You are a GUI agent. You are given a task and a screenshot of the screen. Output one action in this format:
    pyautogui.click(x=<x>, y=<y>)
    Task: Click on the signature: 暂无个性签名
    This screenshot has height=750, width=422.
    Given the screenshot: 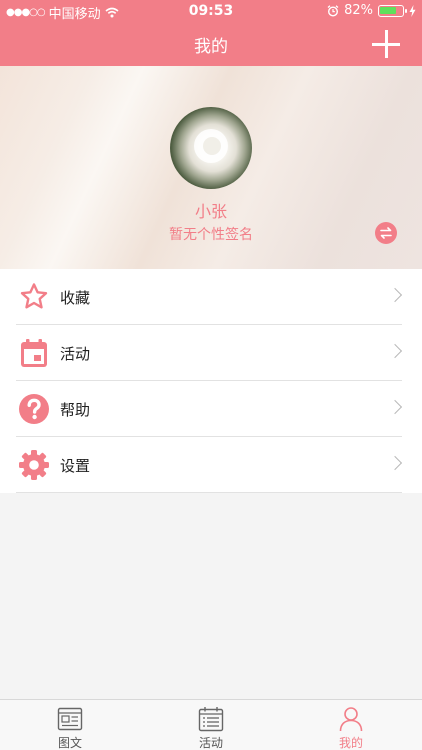 What is the action you would take?
    pyautogui.click(x=211, y=234)
    